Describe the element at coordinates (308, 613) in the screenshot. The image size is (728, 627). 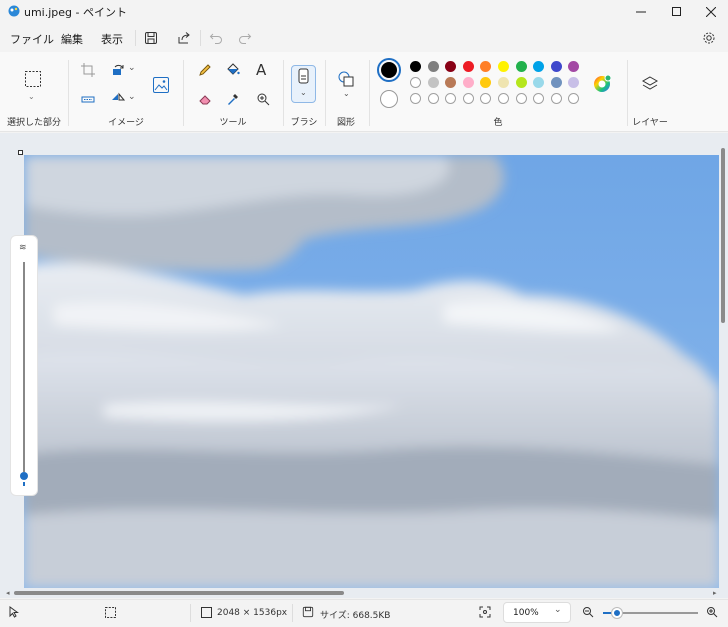
I see `file-size-icon` at that location.